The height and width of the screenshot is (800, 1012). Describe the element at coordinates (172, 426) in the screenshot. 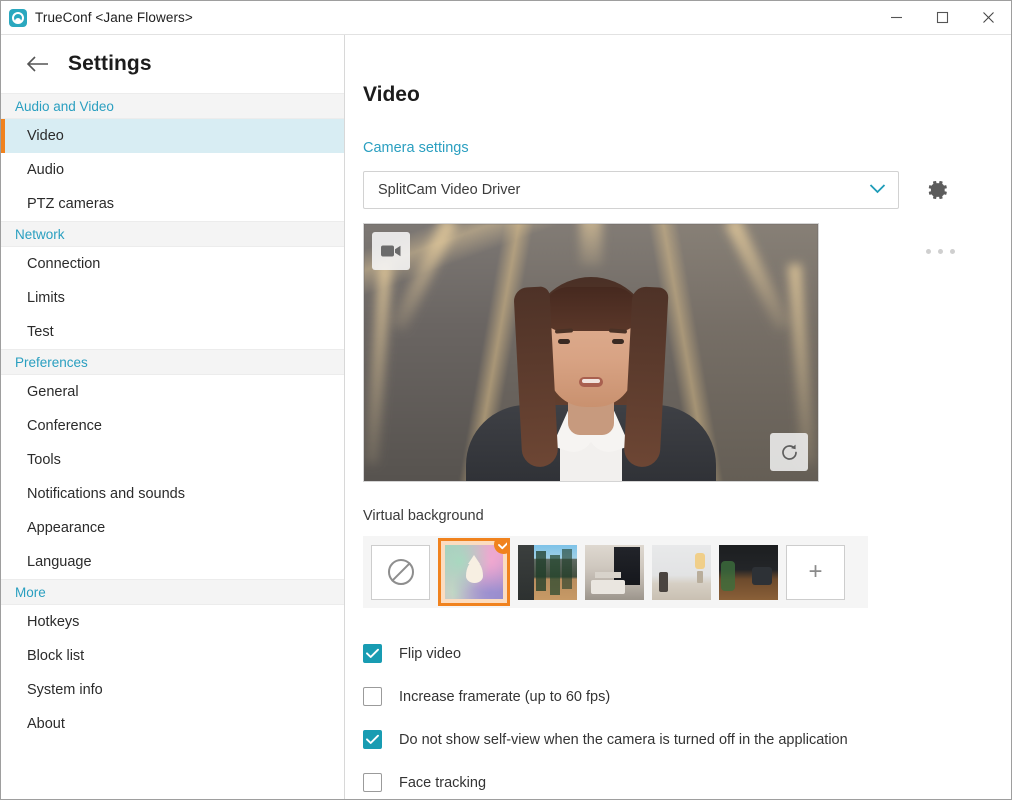

I see `sidebar-item-conference: Conference` at that location.